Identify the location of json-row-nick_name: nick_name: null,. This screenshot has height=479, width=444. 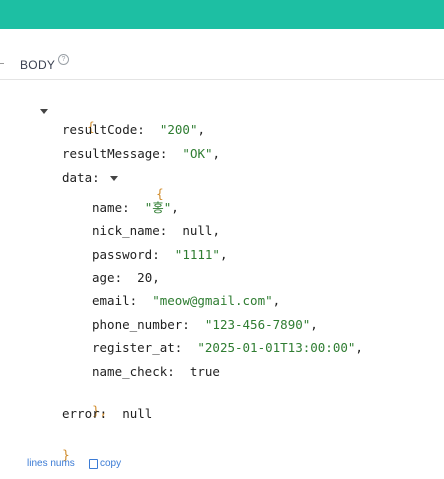
(156, 230).